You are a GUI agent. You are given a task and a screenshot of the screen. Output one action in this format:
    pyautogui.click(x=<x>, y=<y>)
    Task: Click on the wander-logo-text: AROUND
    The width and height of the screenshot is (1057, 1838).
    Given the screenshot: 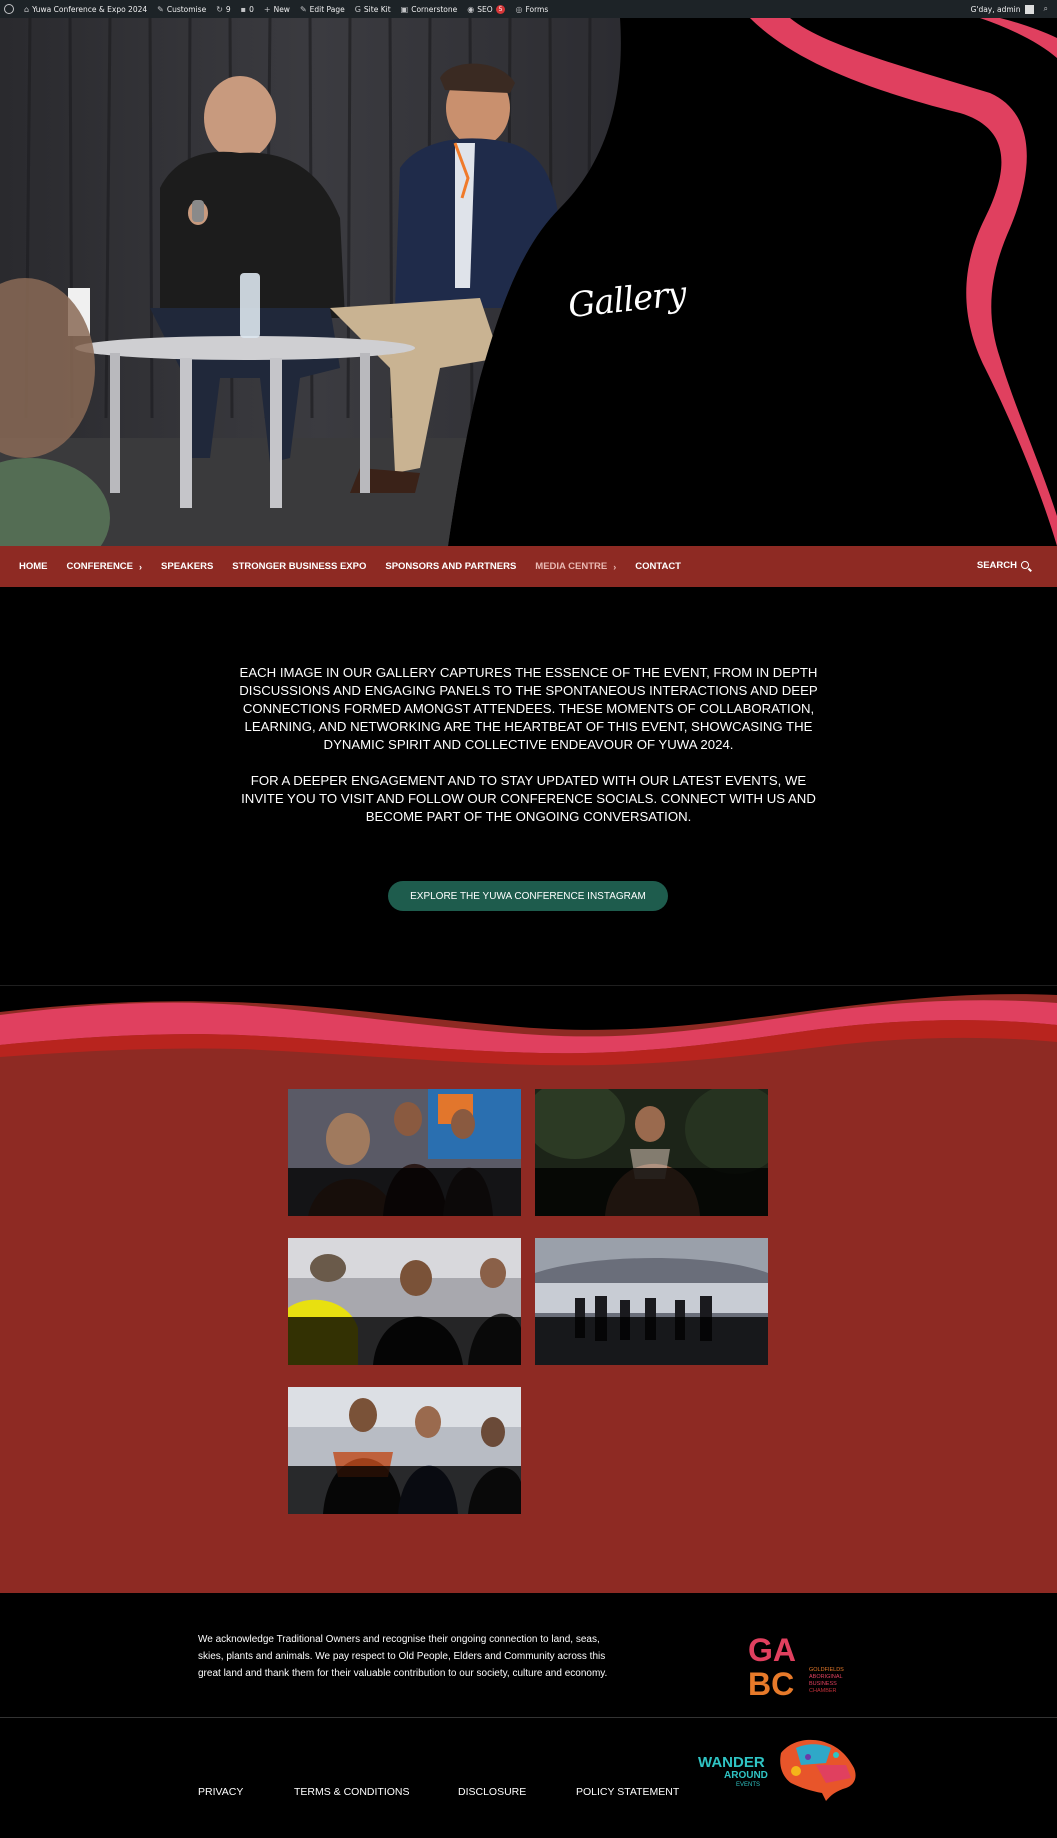 What is the action you would take?
    pyautogui.click(x=746, y=1775)
    